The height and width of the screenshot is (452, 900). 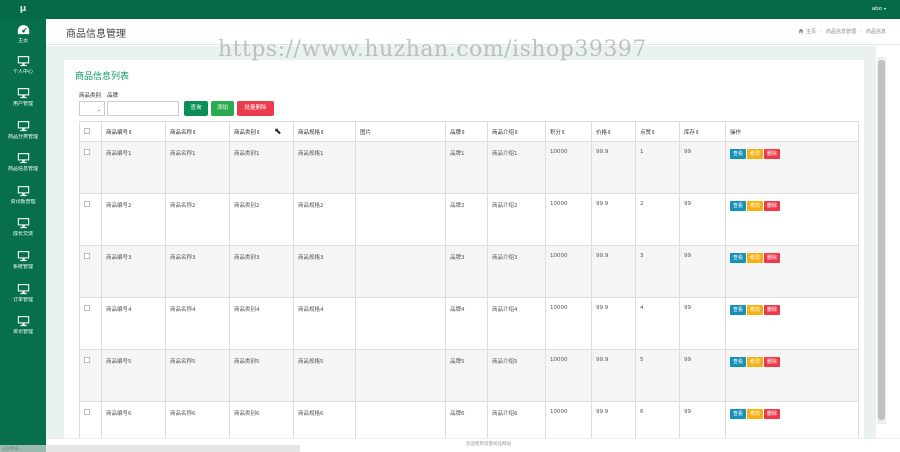 I want to click on table-cell: 商品类别2, so click(x=261, y=219).